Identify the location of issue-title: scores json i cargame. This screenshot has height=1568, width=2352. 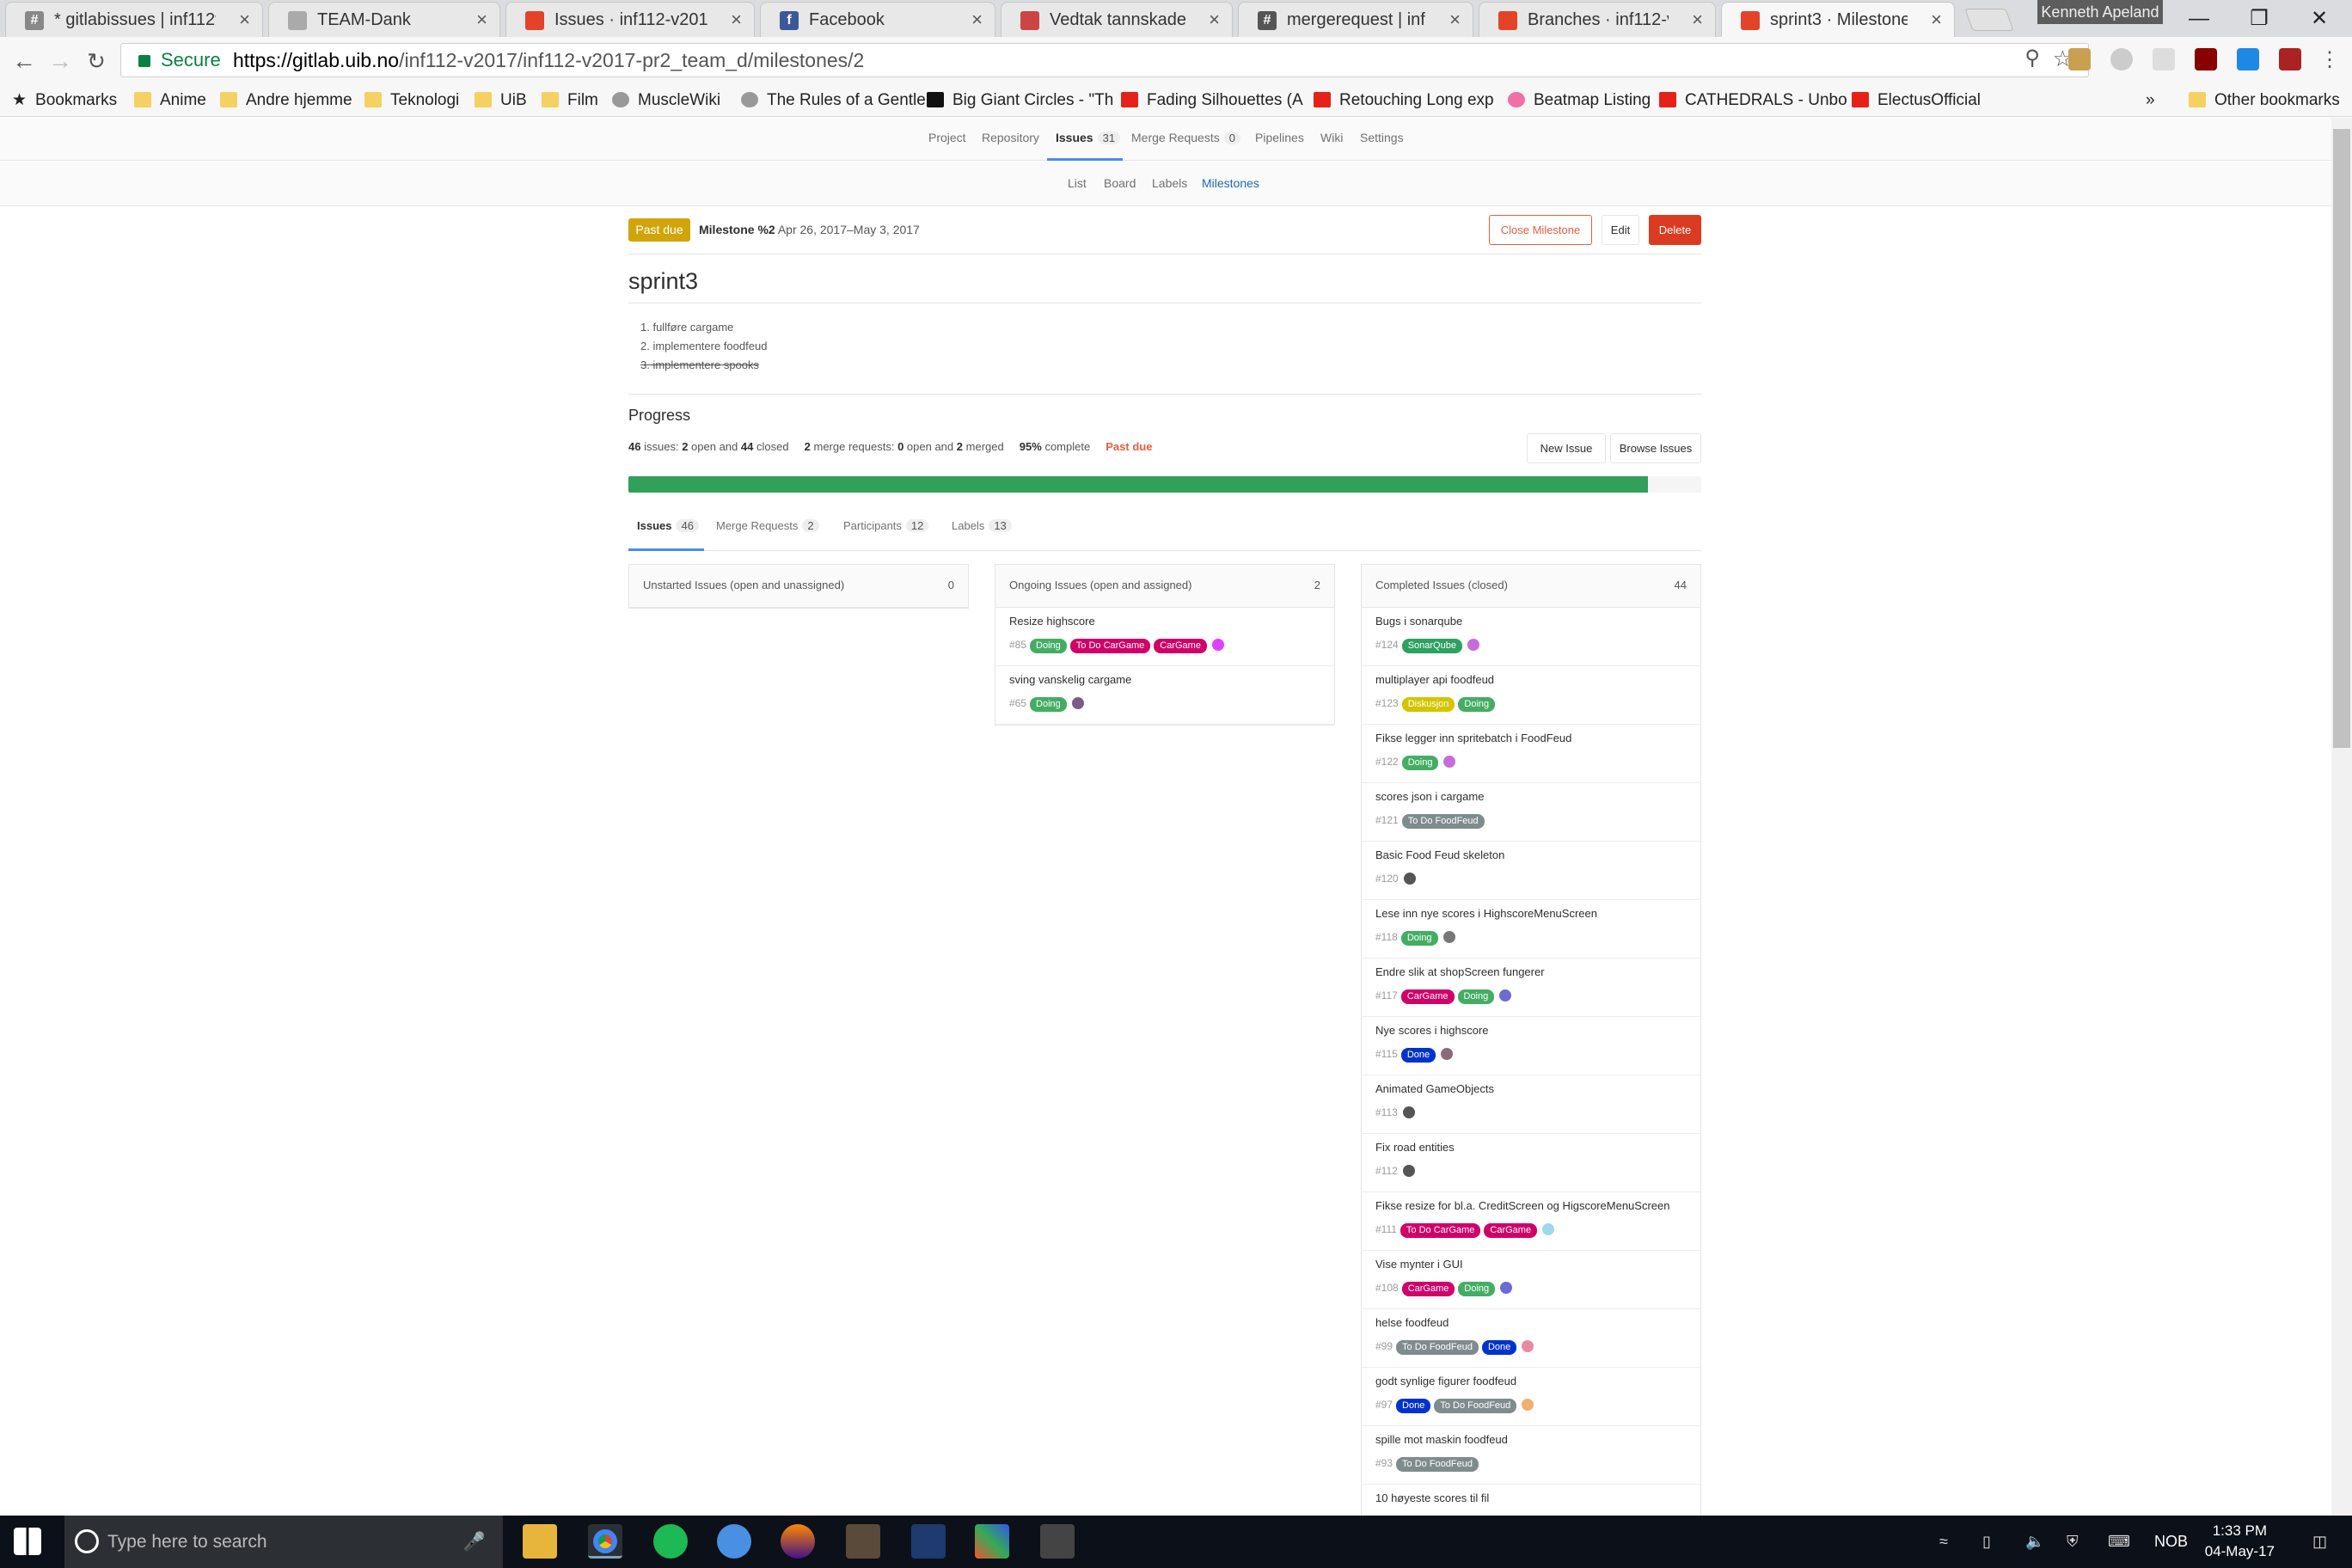
(1531, 796).